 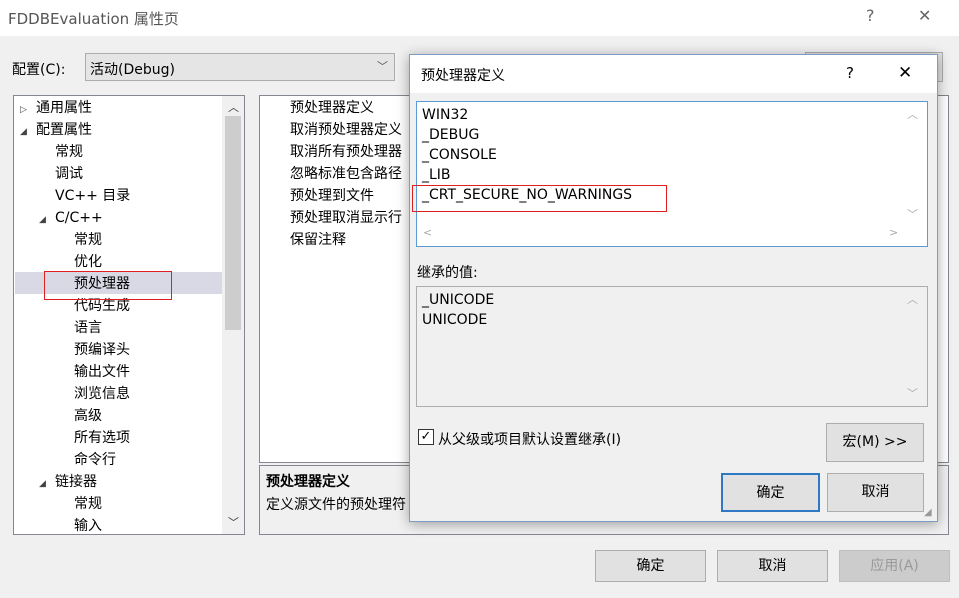 I want to click on tree-item-label: 预编译头, so click(x=102, y=350).